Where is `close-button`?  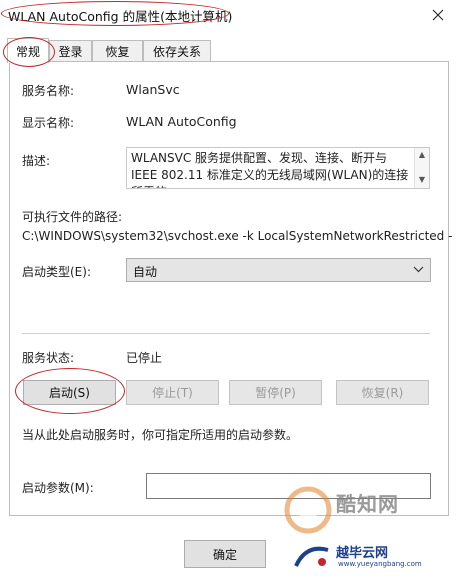
close-button is located at coordinates (438, 15).